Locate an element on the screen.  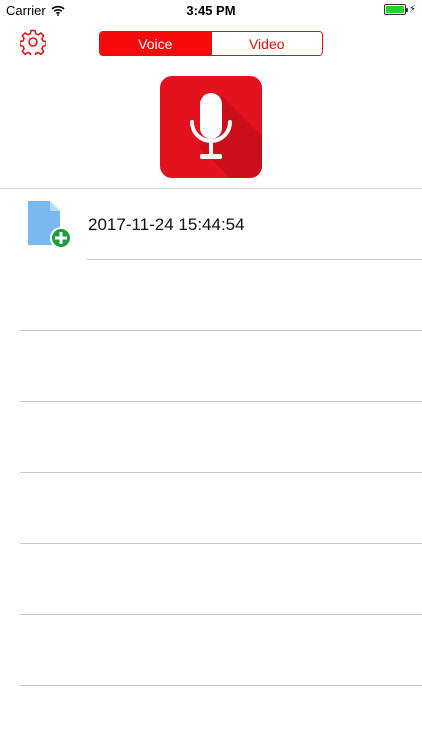
status-time: 3:45 PM is located at coordinates (211, 10).